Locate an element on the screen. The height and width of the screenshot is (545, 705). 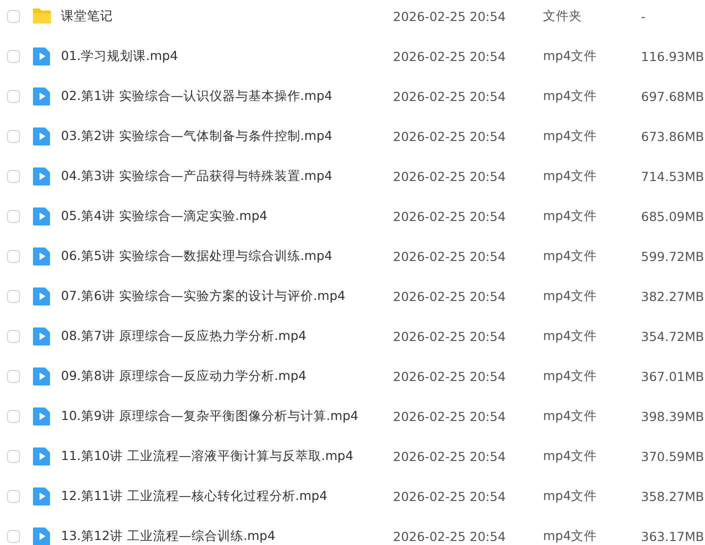
file-type: 文件夹 is located at coordinates (563, 16).